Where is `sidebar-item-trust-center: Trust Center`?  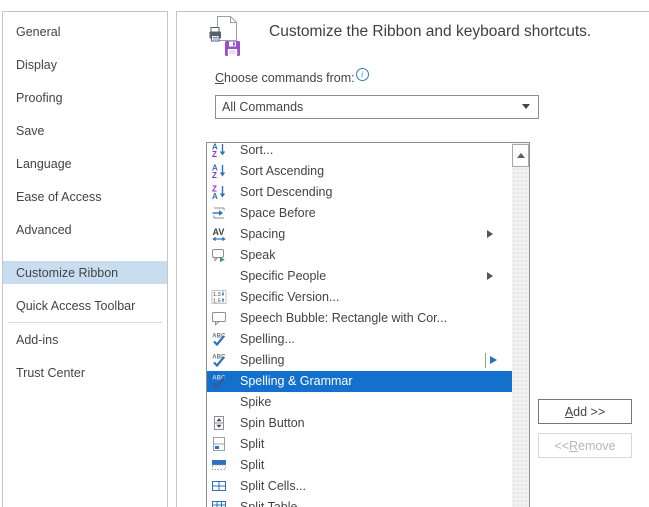
sidebar-item-trust-center: Trust Center is located at coordinates (85, 372).